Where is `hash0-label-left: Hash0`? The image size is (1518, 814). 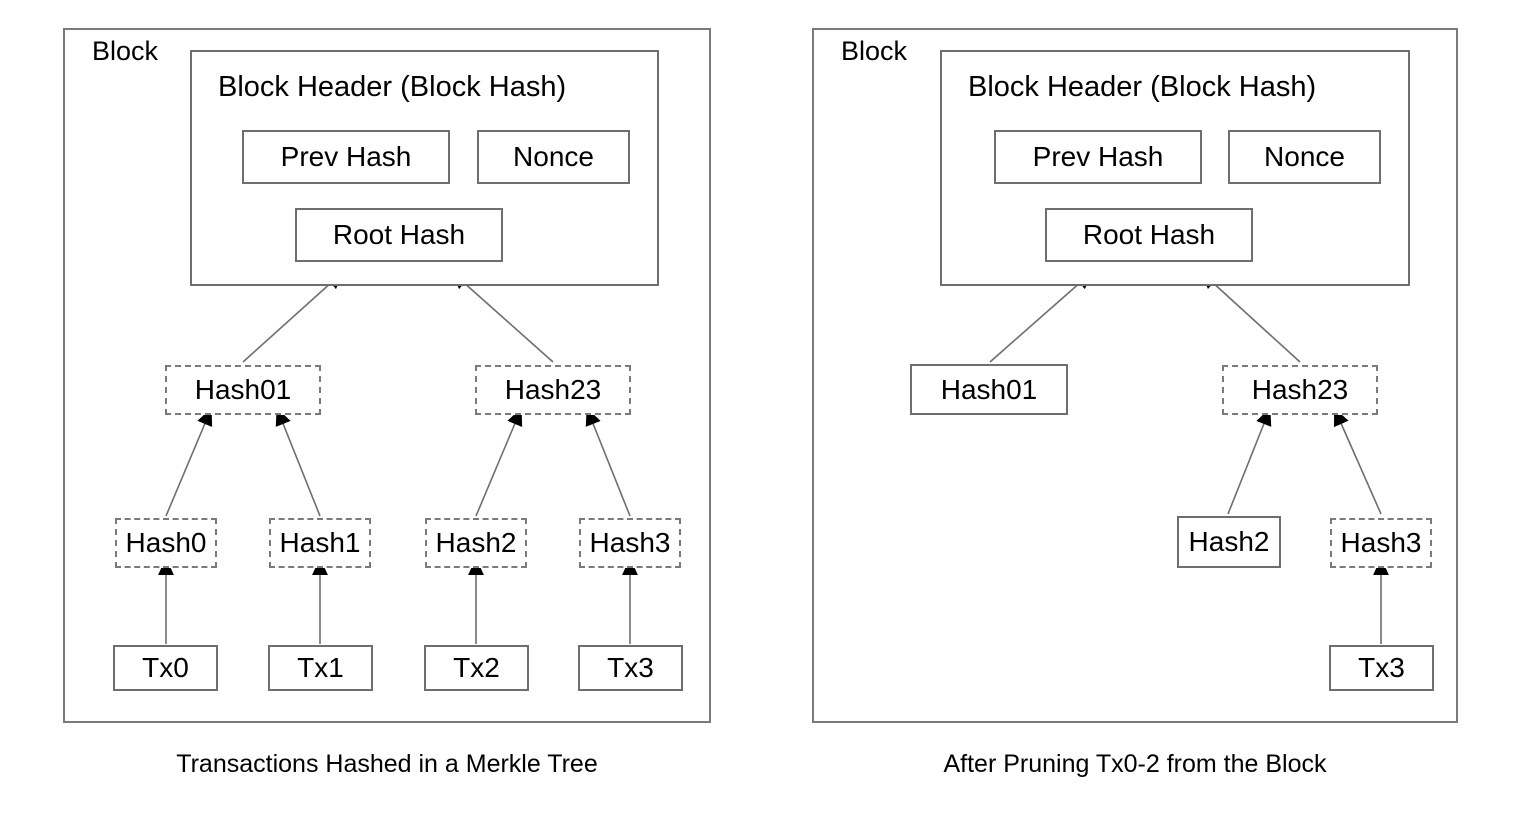 hash0-label-left: Hash0 is located at coordinates (166, 542).